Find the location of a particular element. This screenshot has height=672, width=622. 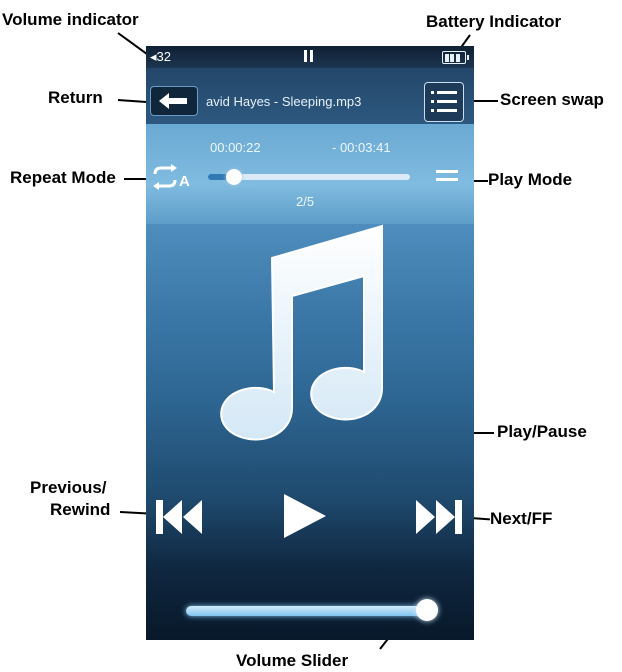

volume-slider is located at coordinates (312, 610).